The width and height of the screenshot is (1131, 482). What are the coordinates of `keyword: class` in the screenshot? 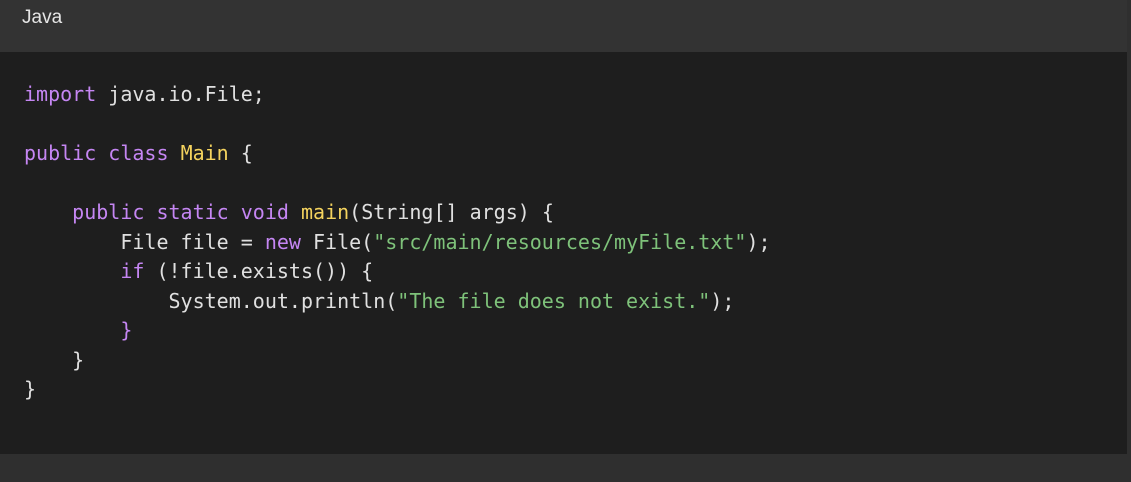 It's located at (138, 153).